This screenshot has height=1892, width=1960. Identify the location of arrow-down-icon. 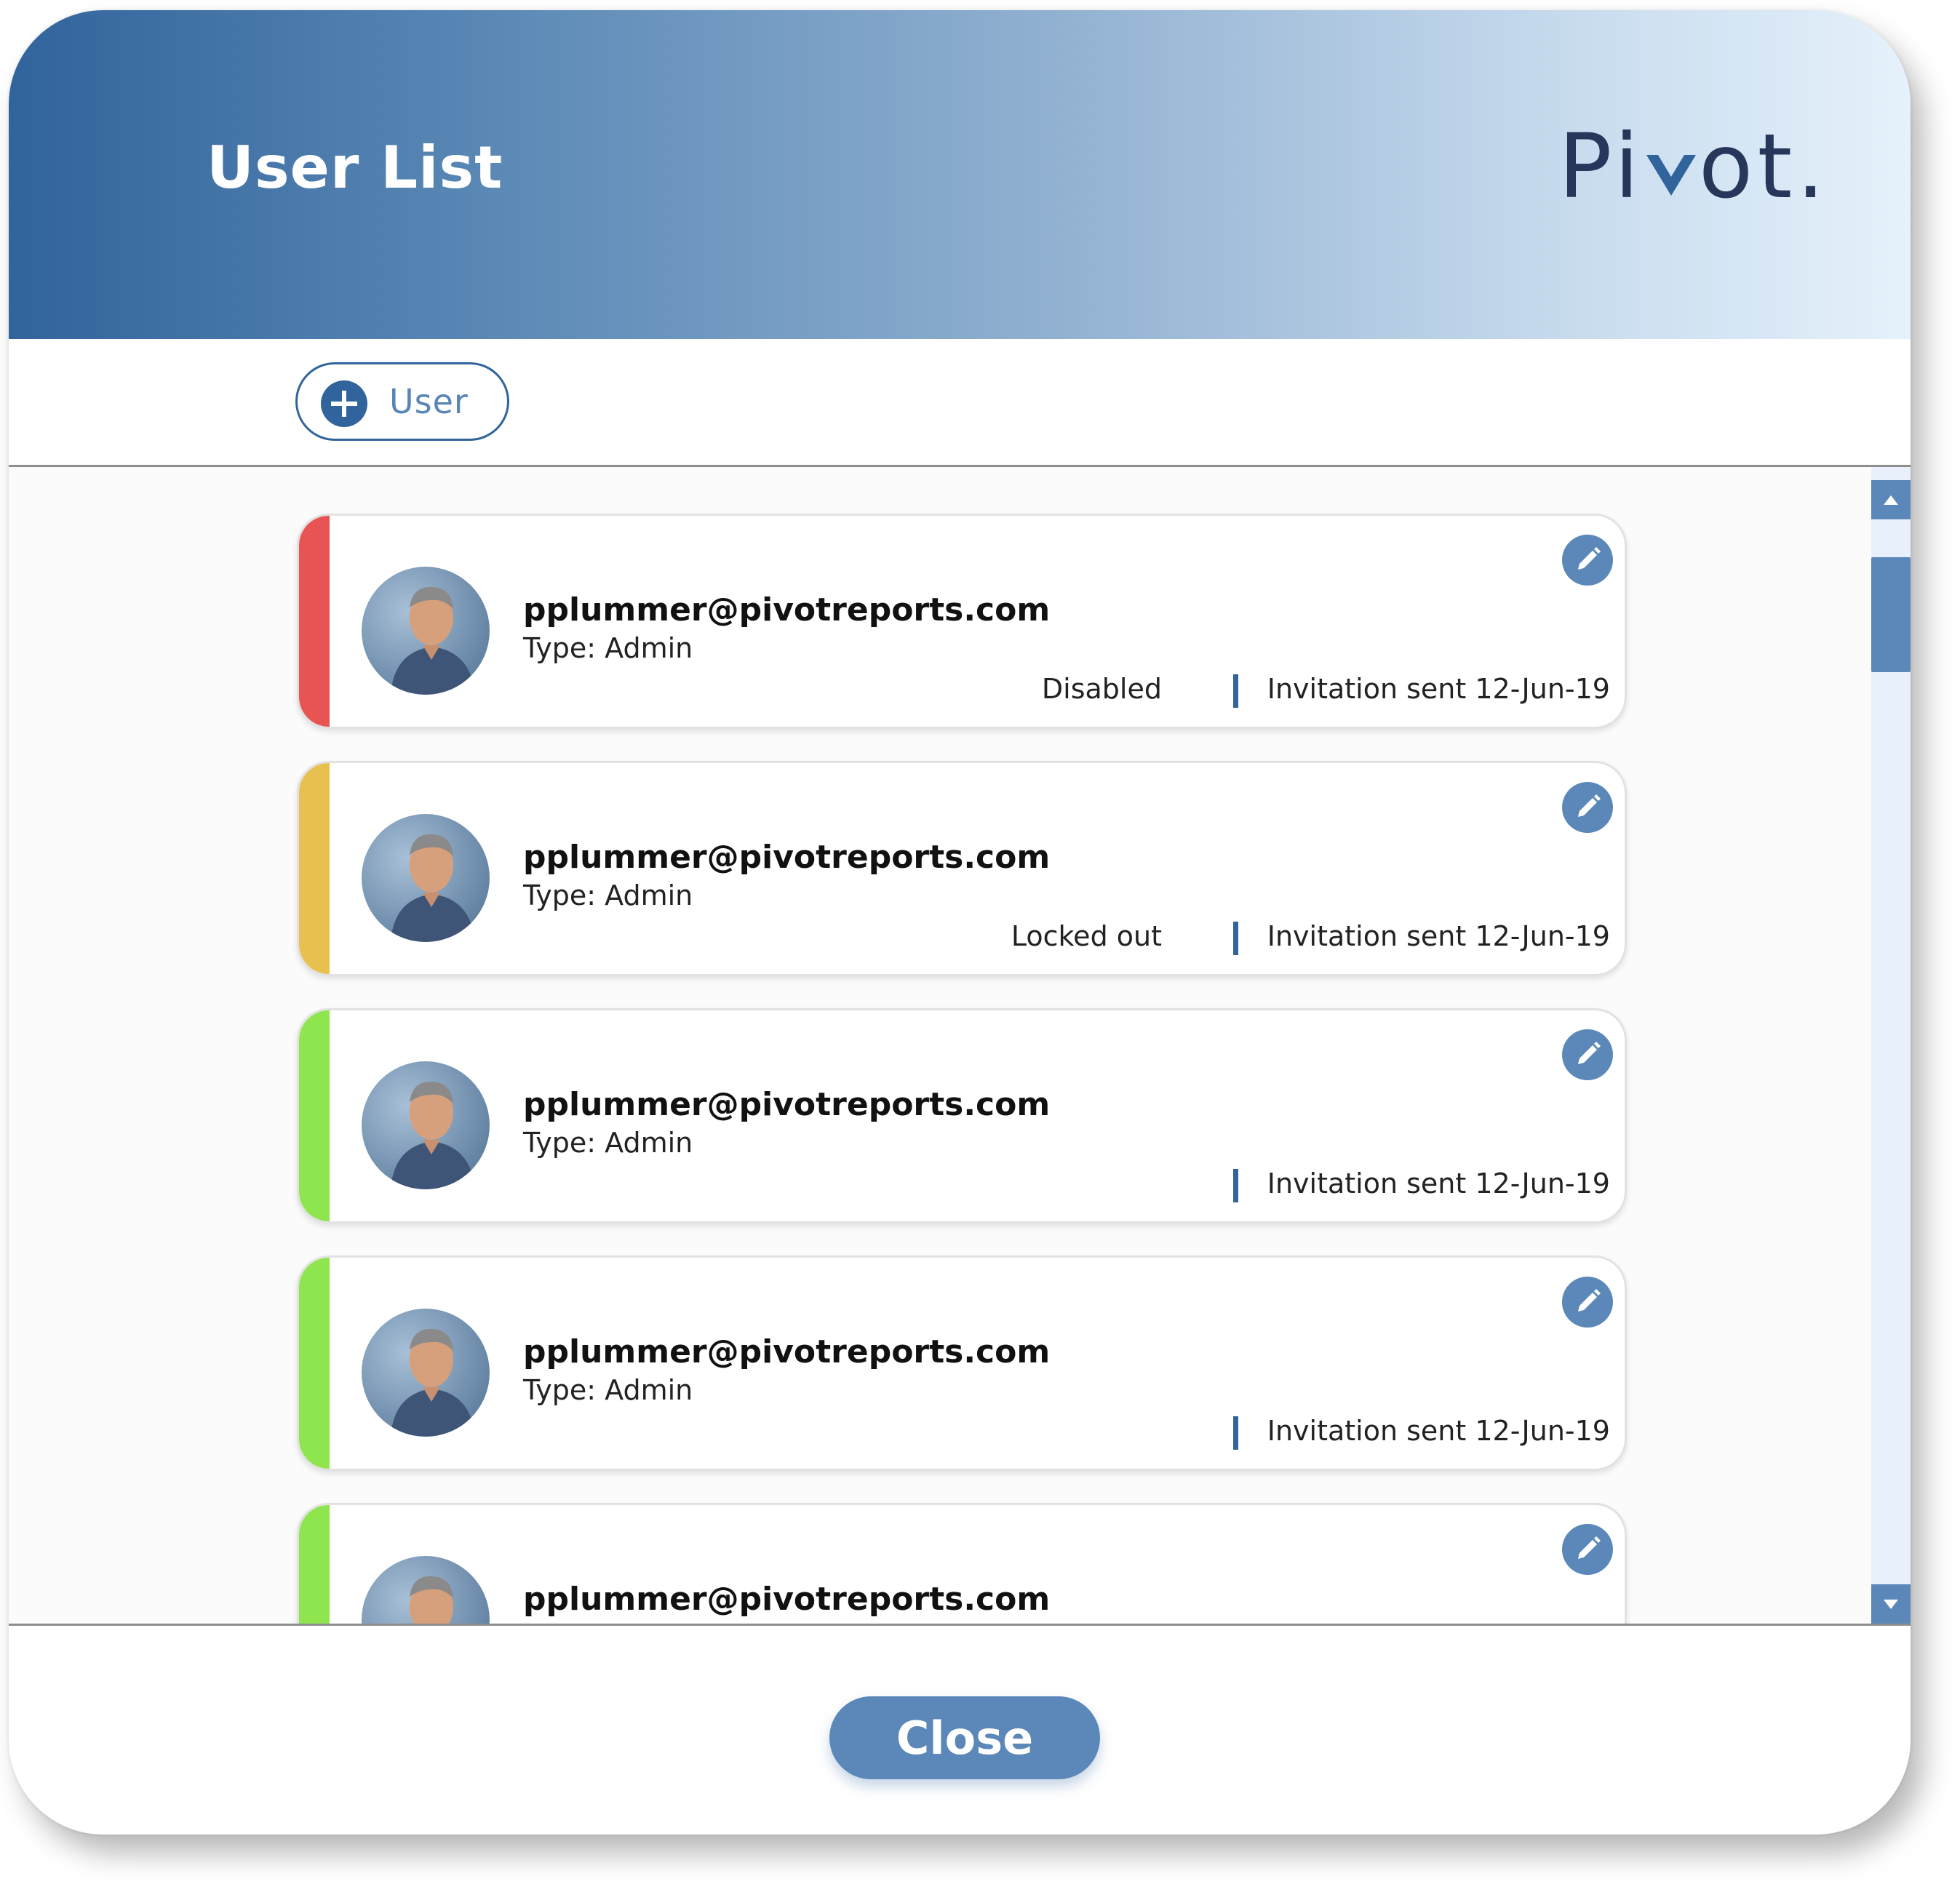
(1891, 1604).